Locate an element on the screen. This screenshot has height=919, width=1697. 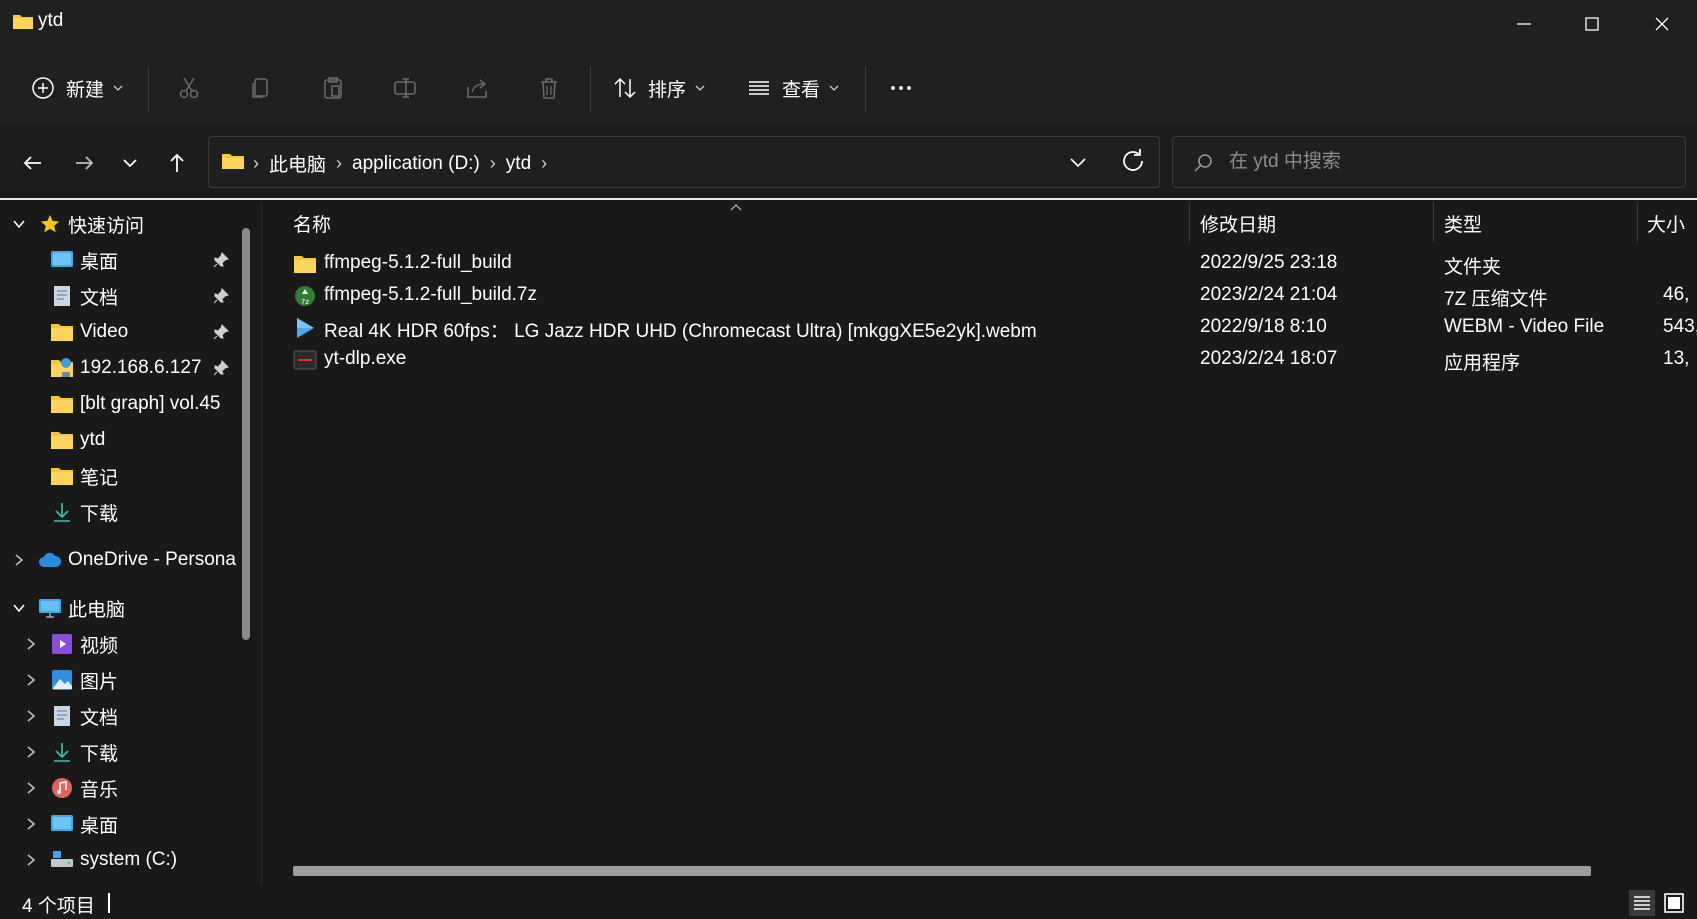
copy-button is located at coordinates (261, 88).